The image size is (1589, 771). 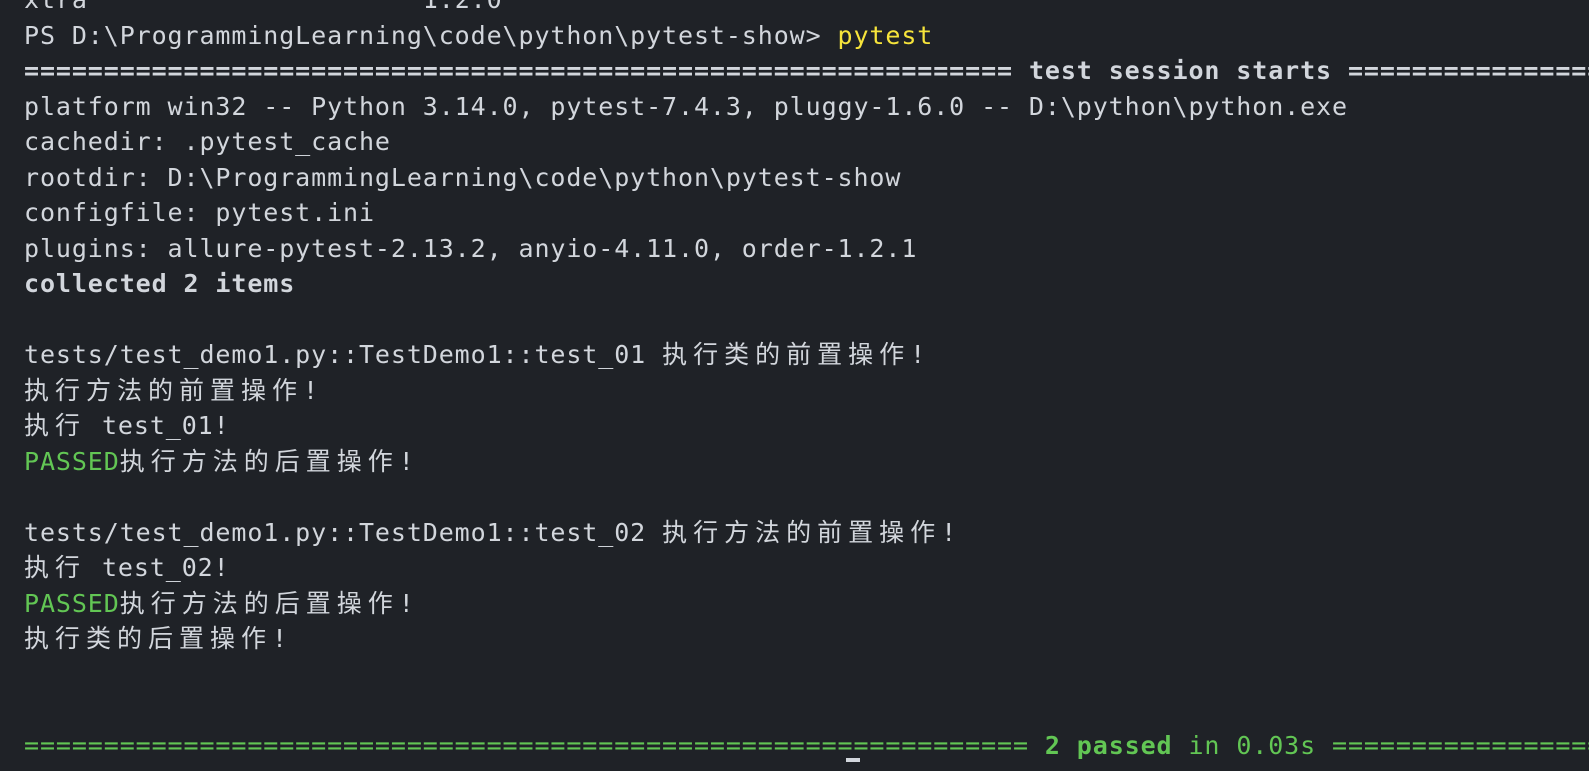 I want to click on test-01-result: PASSED执行方法的后置操作!, so click(x=222, y=461).